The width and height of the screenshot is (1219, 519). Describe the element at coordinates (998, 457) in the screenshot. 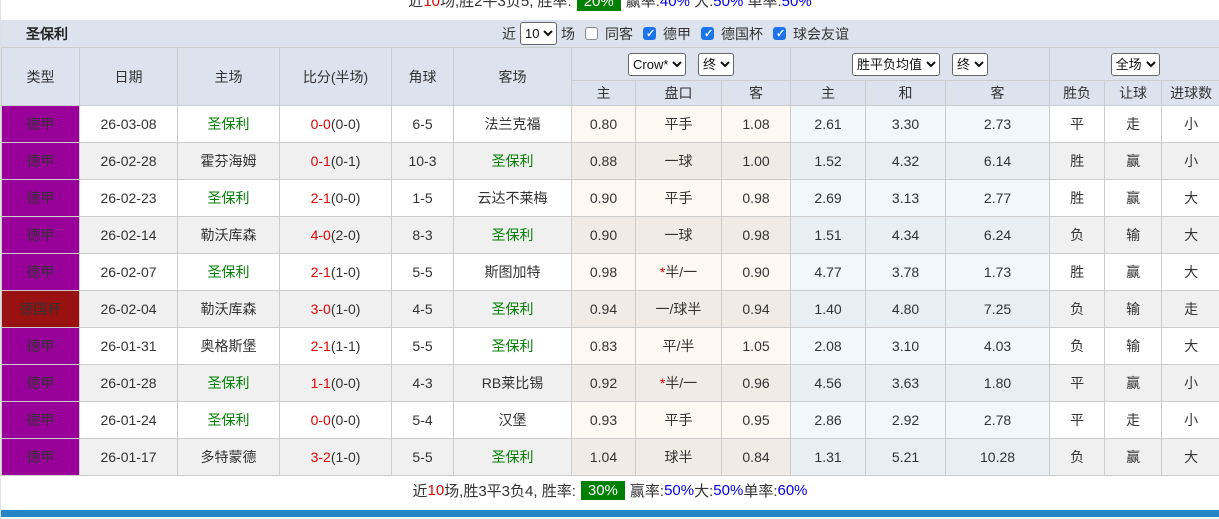

I see `avg-away-cell: 10.28` at that location.